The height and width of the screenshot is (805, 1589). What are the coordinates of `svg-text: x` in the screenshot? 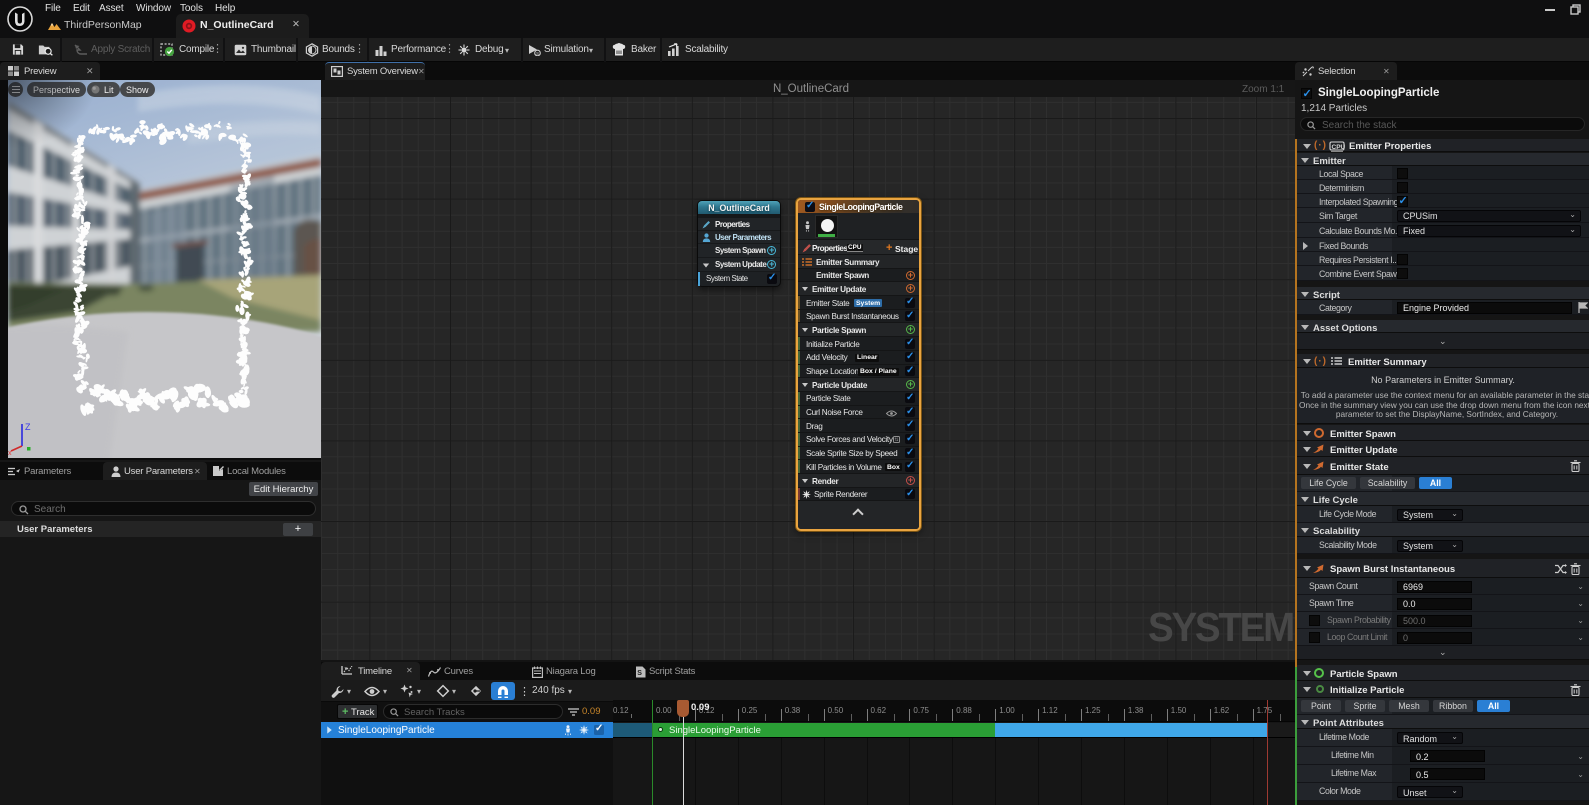 It's located at (10, 453).